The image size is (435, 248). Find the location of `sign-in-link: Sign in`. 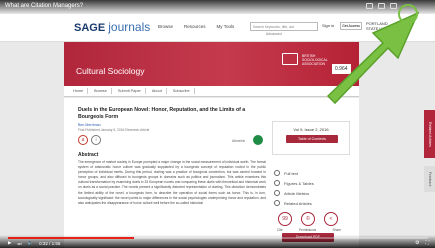

sign-in-link: Sign in is located at coordinates (328, 25).